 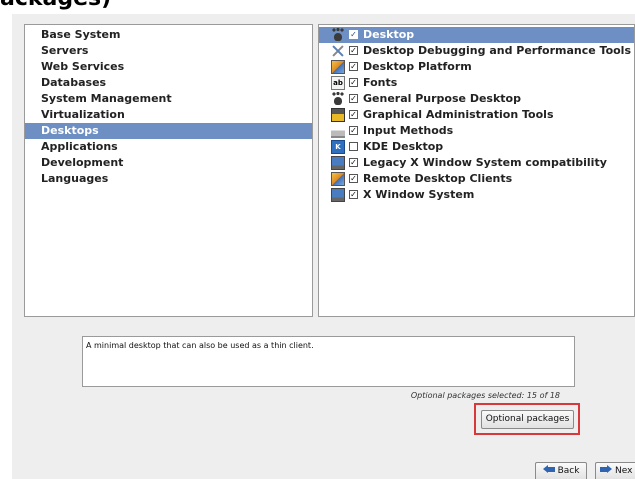 I want to click on category-virtualization: Virtualization, so click(x=168, y=115).